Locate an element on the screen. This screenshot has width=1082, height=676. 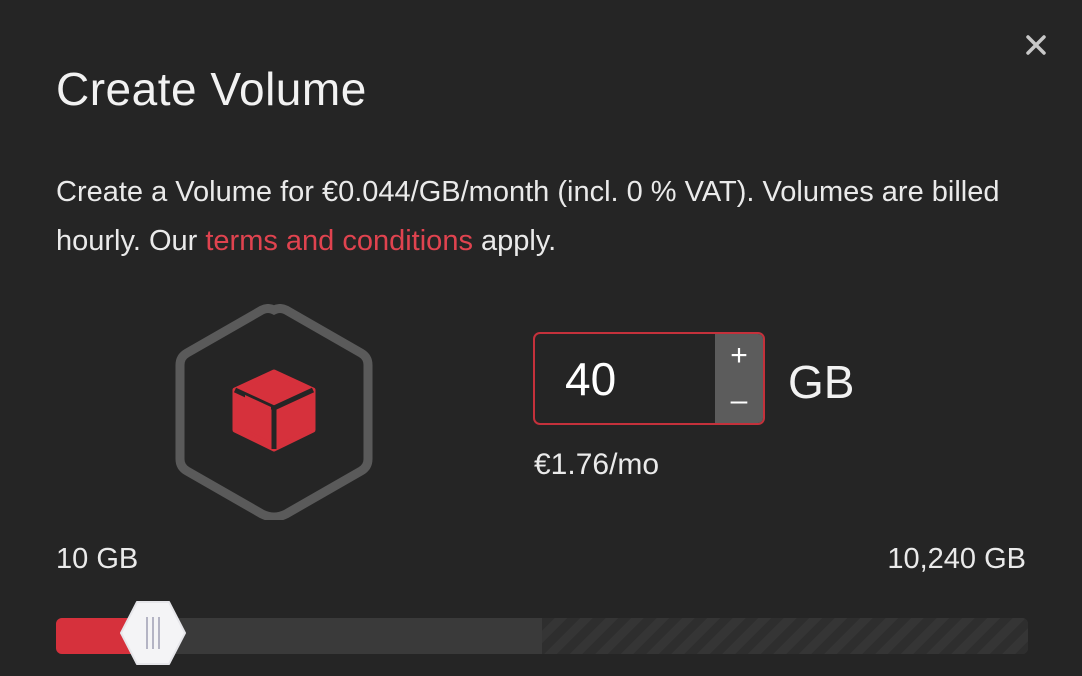
slider-unavailable-range is located at coordinates (785, 636).